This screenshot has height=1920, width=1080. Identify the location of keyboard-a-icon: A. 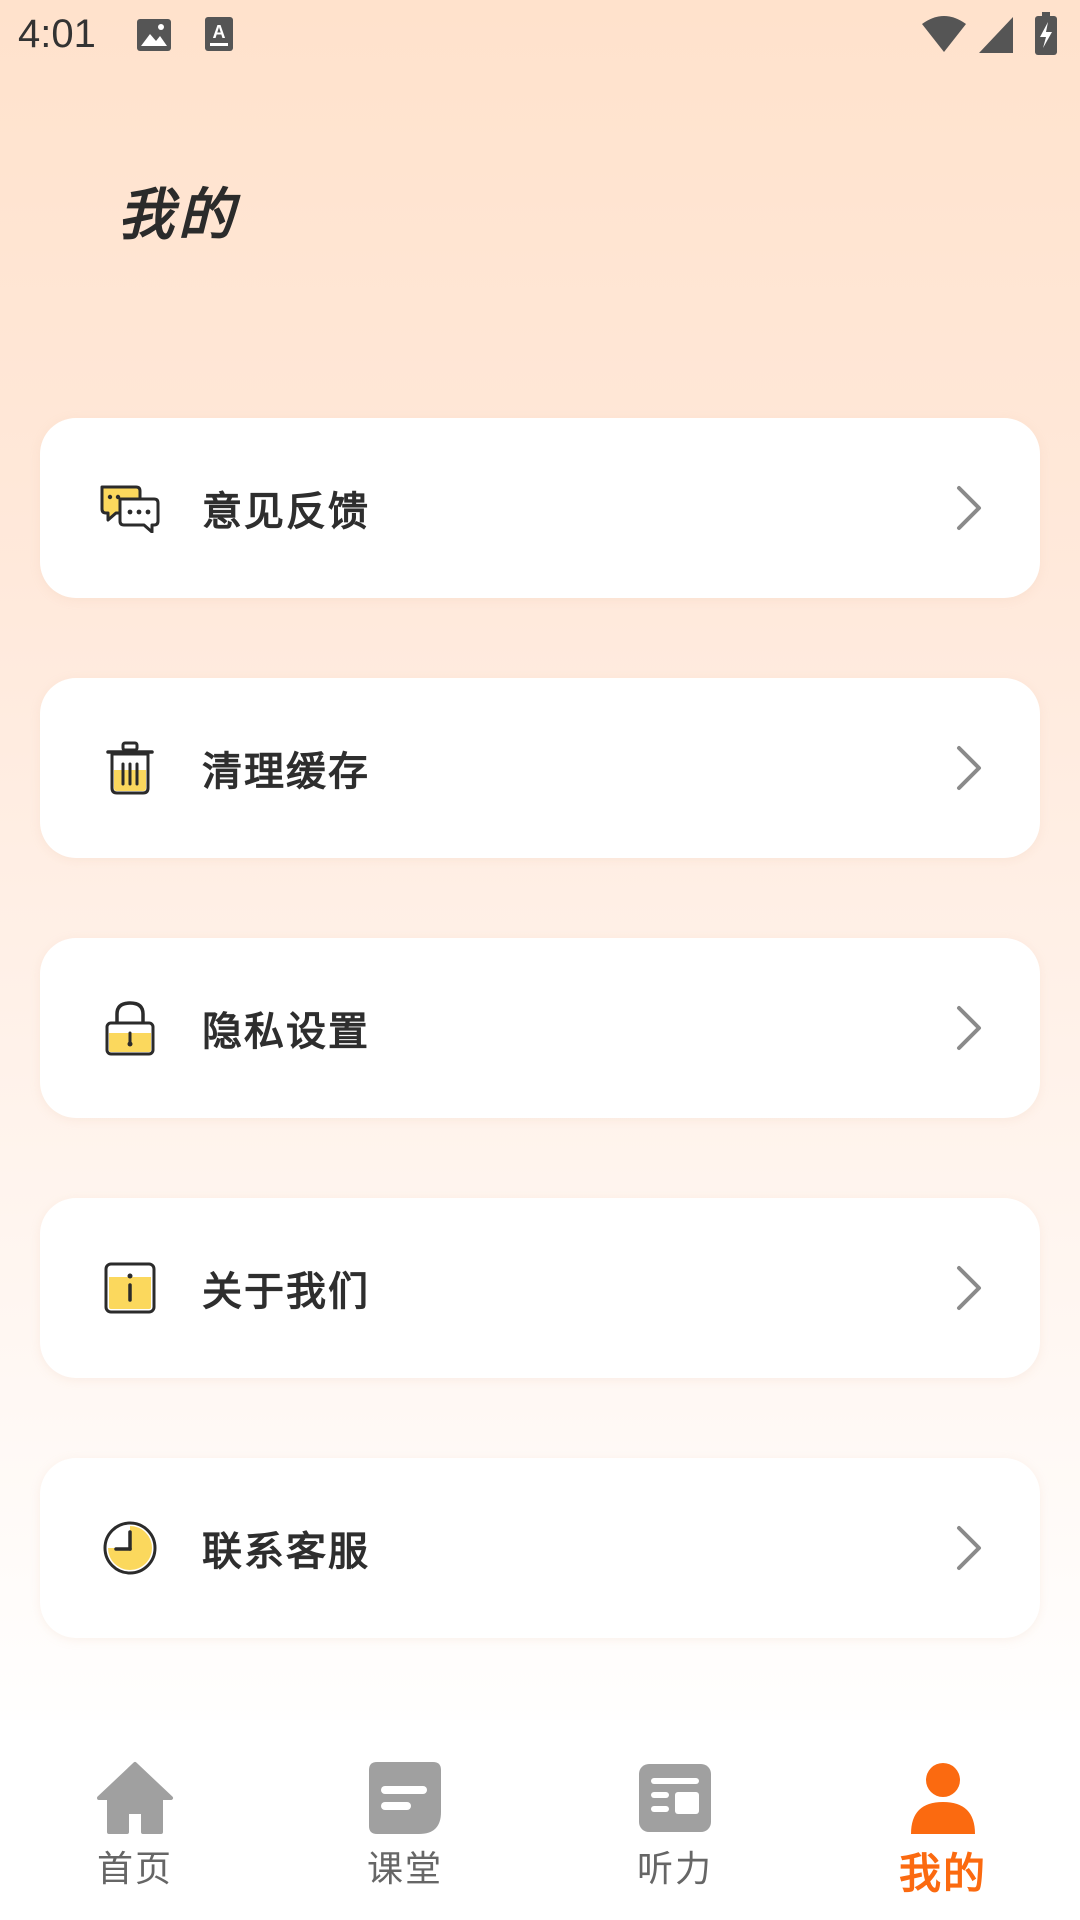
(219, 36).